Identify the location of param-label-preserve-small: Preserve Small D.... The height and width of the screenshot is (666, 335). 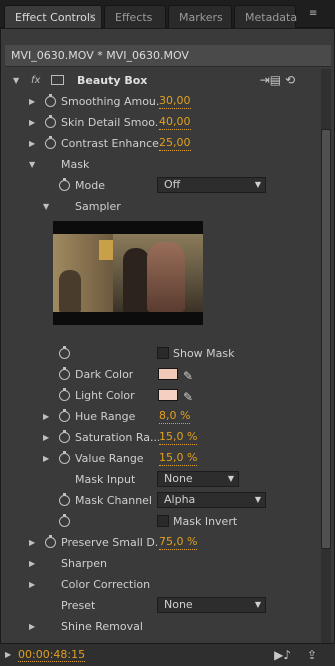
(110, 542).